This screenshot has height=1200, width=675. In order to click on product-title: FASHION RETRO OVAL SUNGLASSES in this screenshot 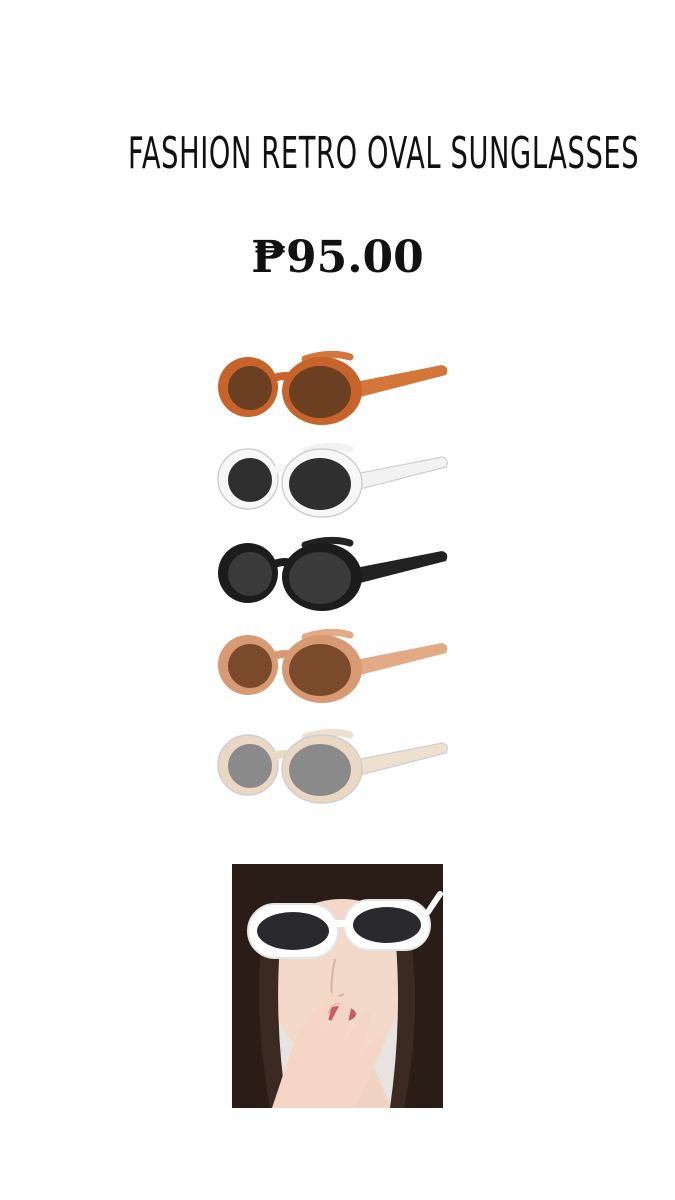, I will do `click(384, 153)`.